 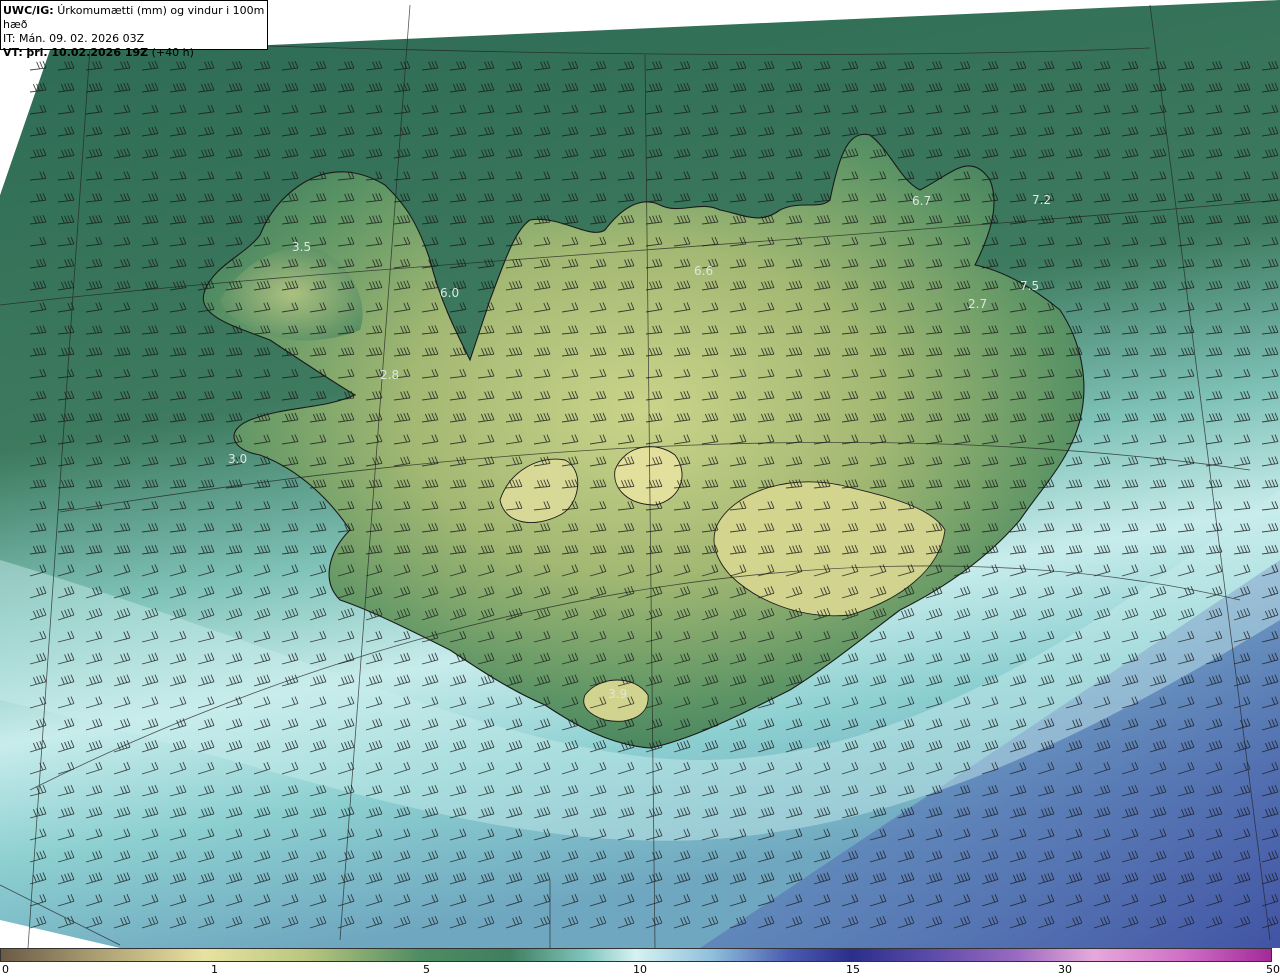 I want to click on valid-time: þri. 10.02.2026 19Z, so click(x=87, y=52).